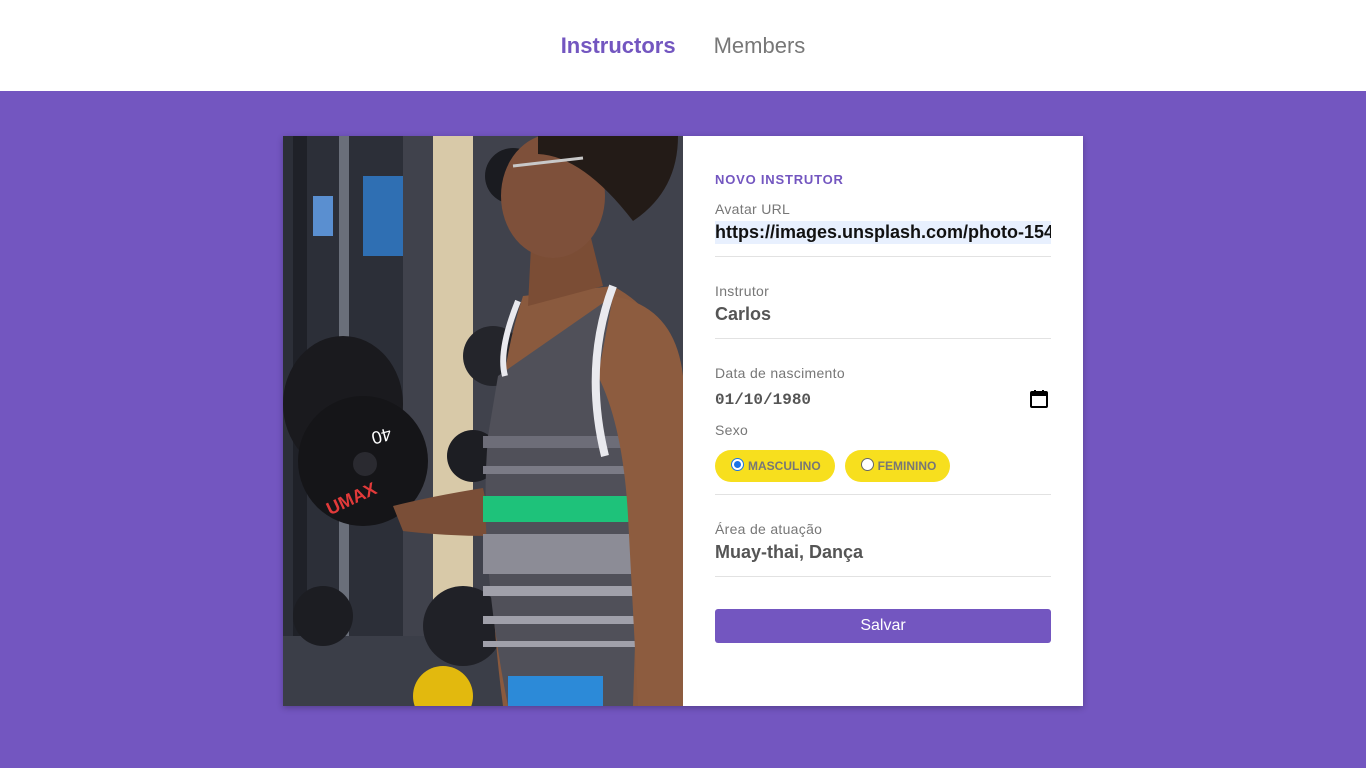 Image resolution: width=1366 pixels, height=768 pixels. What do you see at coordinates (867, 464) in the screenshot?
I see `radio-button` at bounding box center [867, 464].